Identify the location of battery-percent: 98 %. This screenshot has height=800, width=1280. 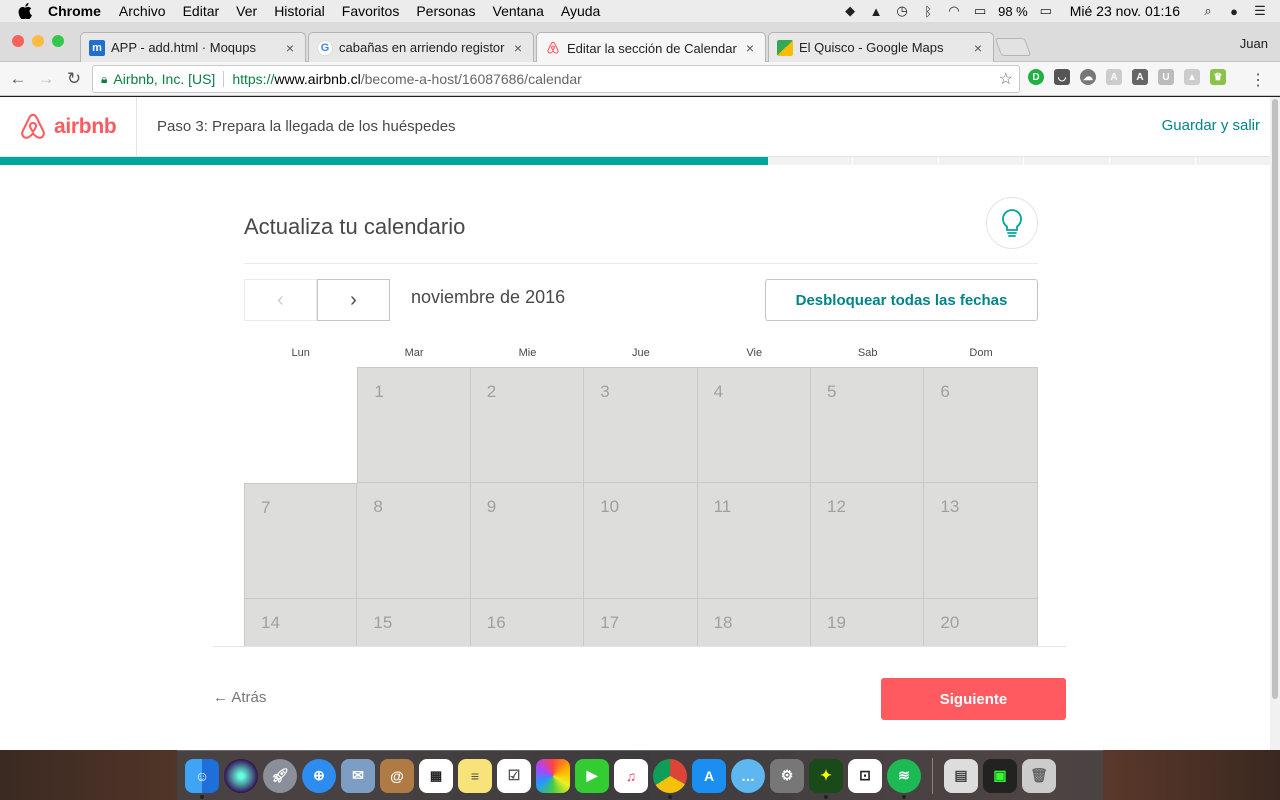
(1013, 11).